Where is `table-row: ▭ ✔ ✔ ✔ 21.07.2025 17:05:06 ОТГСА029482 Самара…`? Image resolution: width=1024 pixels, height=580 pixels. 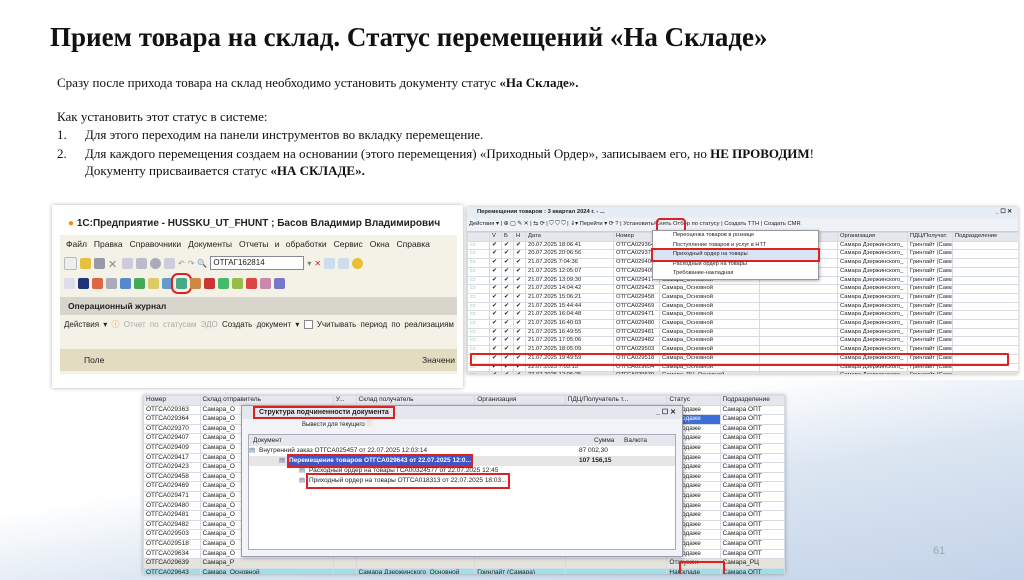
table-row: ▭ ✔ ✔ ✔ 21.07.2025 17:05:06 ОТГСА029482 Самара… is located at coordinates (742, 341).